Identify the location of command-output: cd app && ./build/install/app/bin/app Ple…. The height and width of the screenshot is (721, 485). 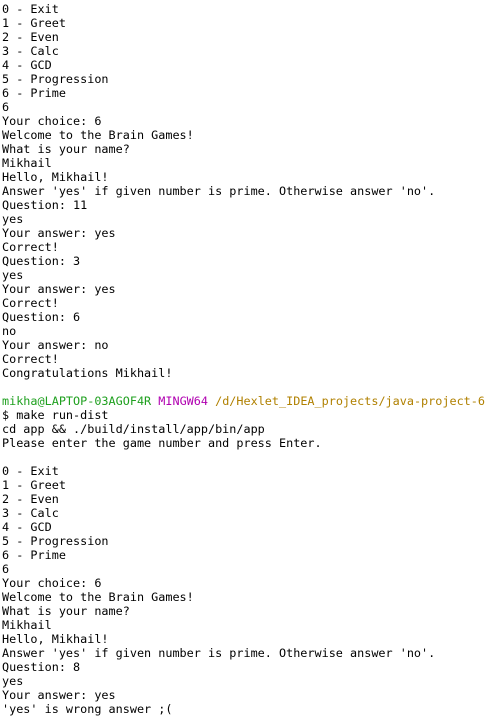
(243, 436).